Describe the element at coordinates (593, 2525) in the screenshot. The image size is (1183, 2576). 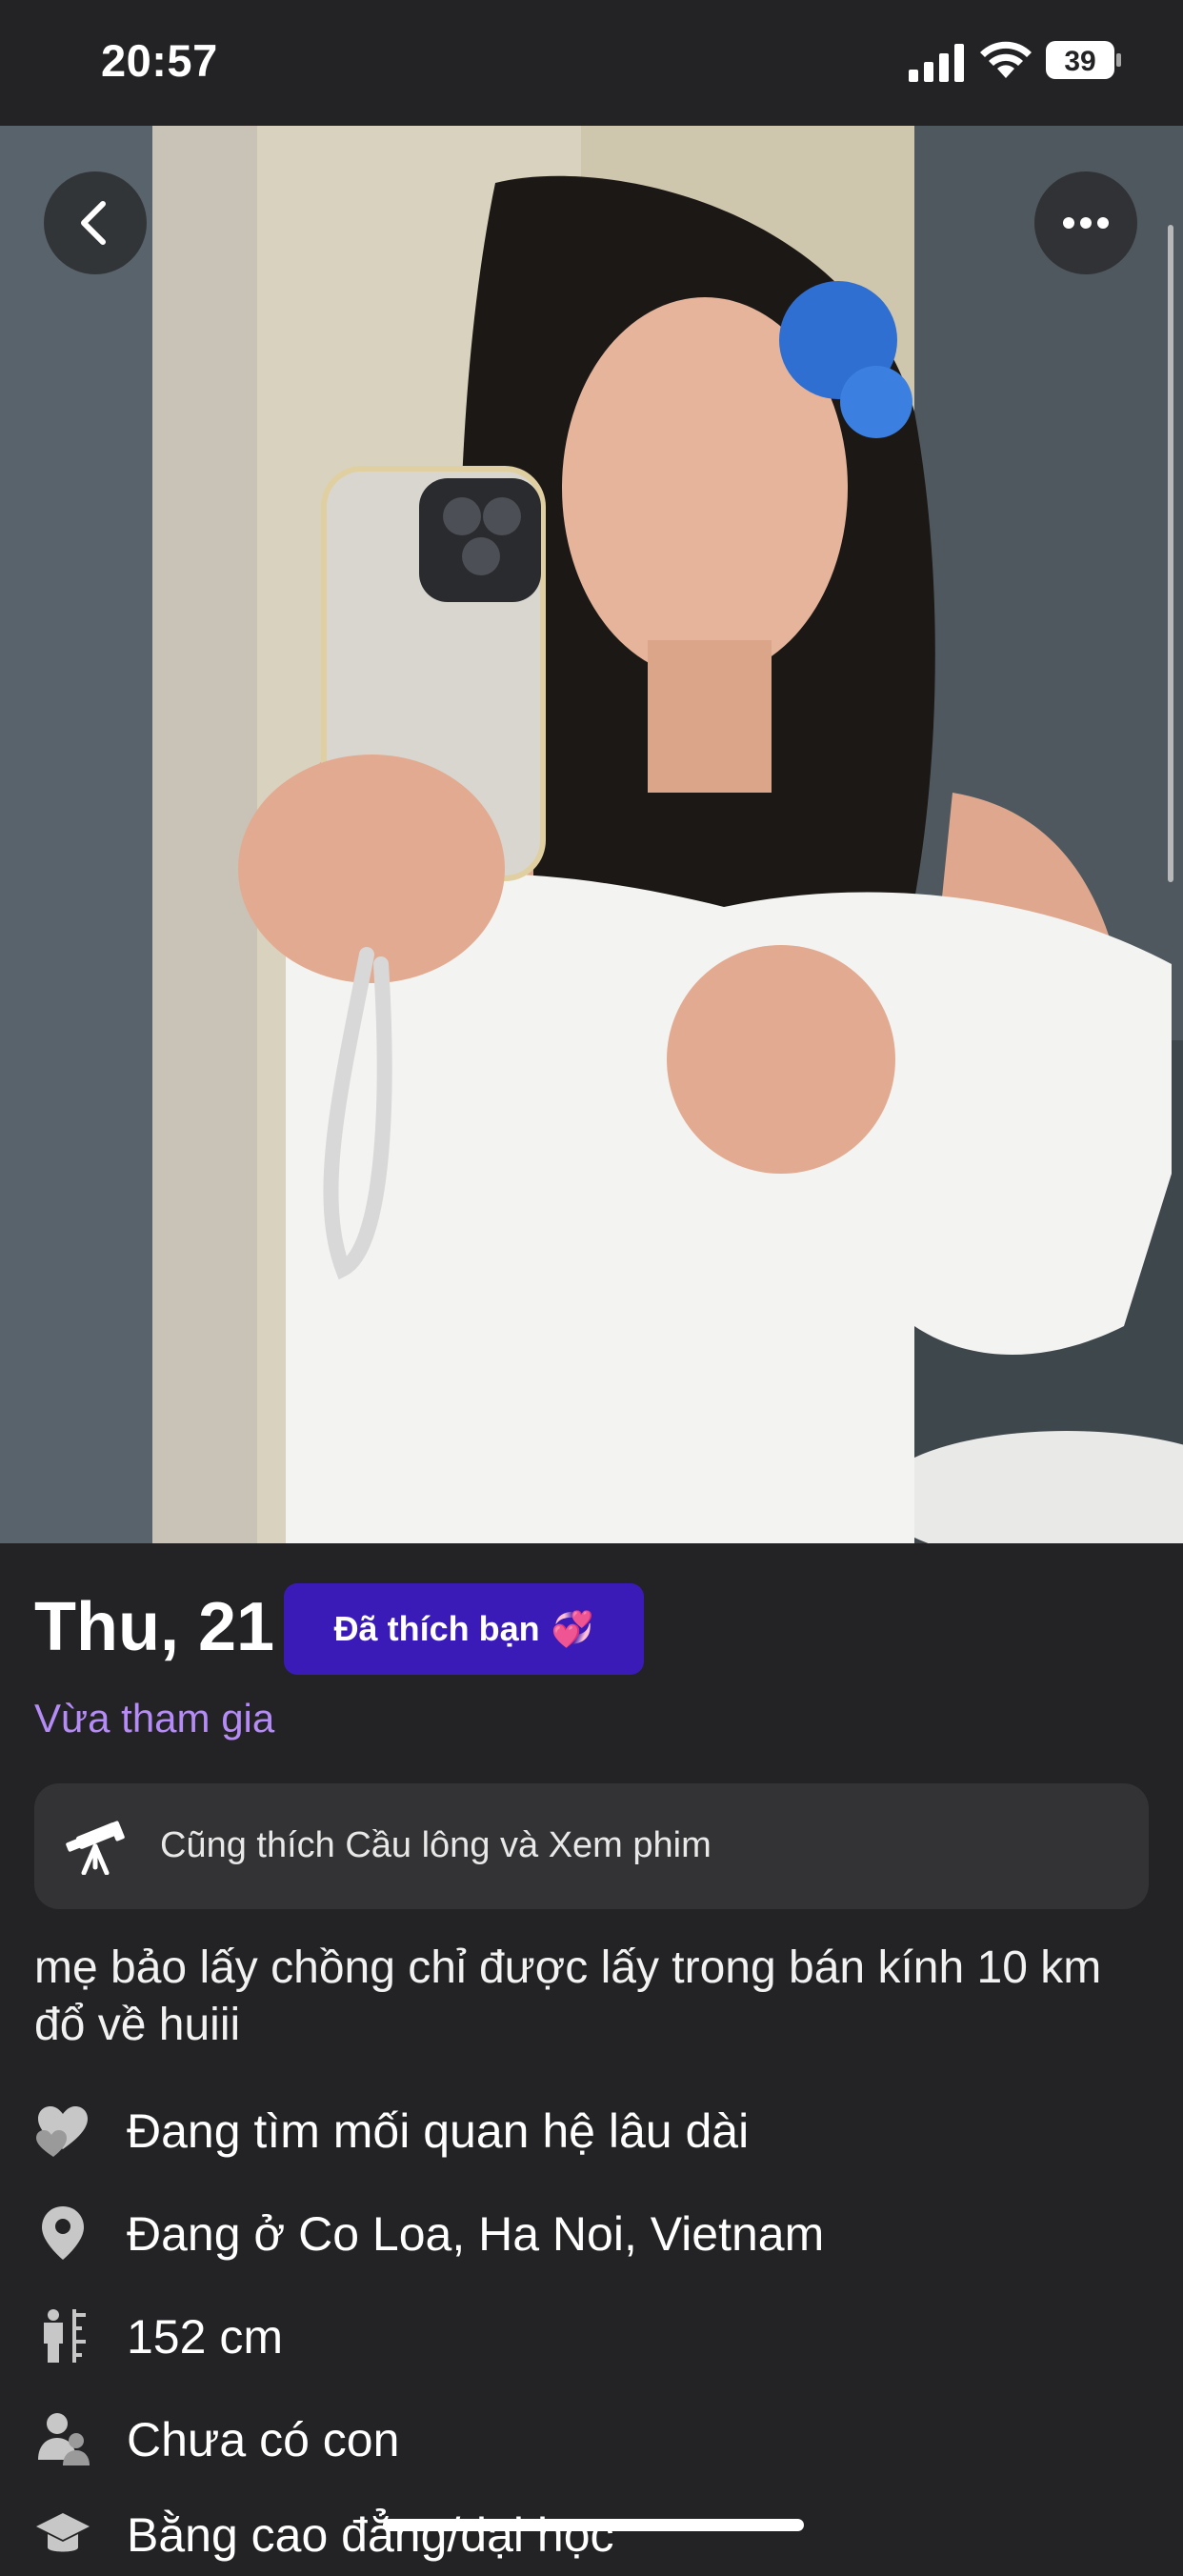
I see `home-indicator` at that location.